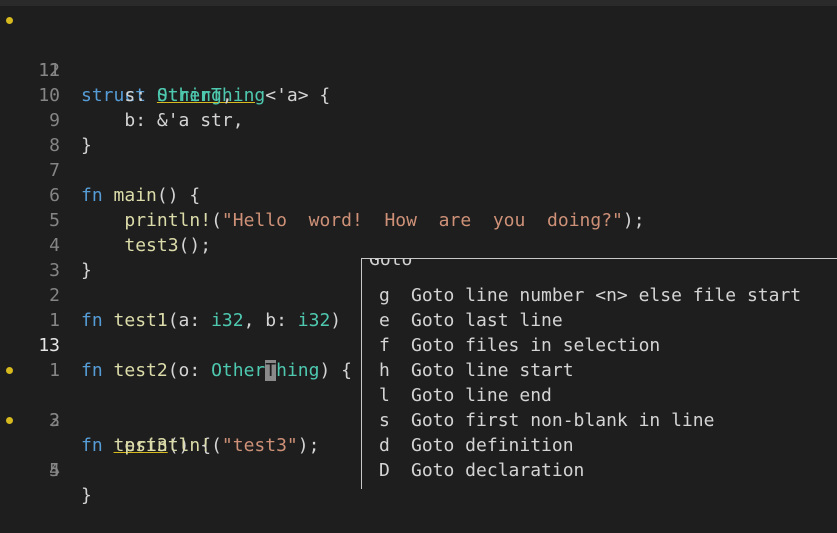 This screenshot has width=837, height=533. I want to click on goto-key: e, so click(384, 320).